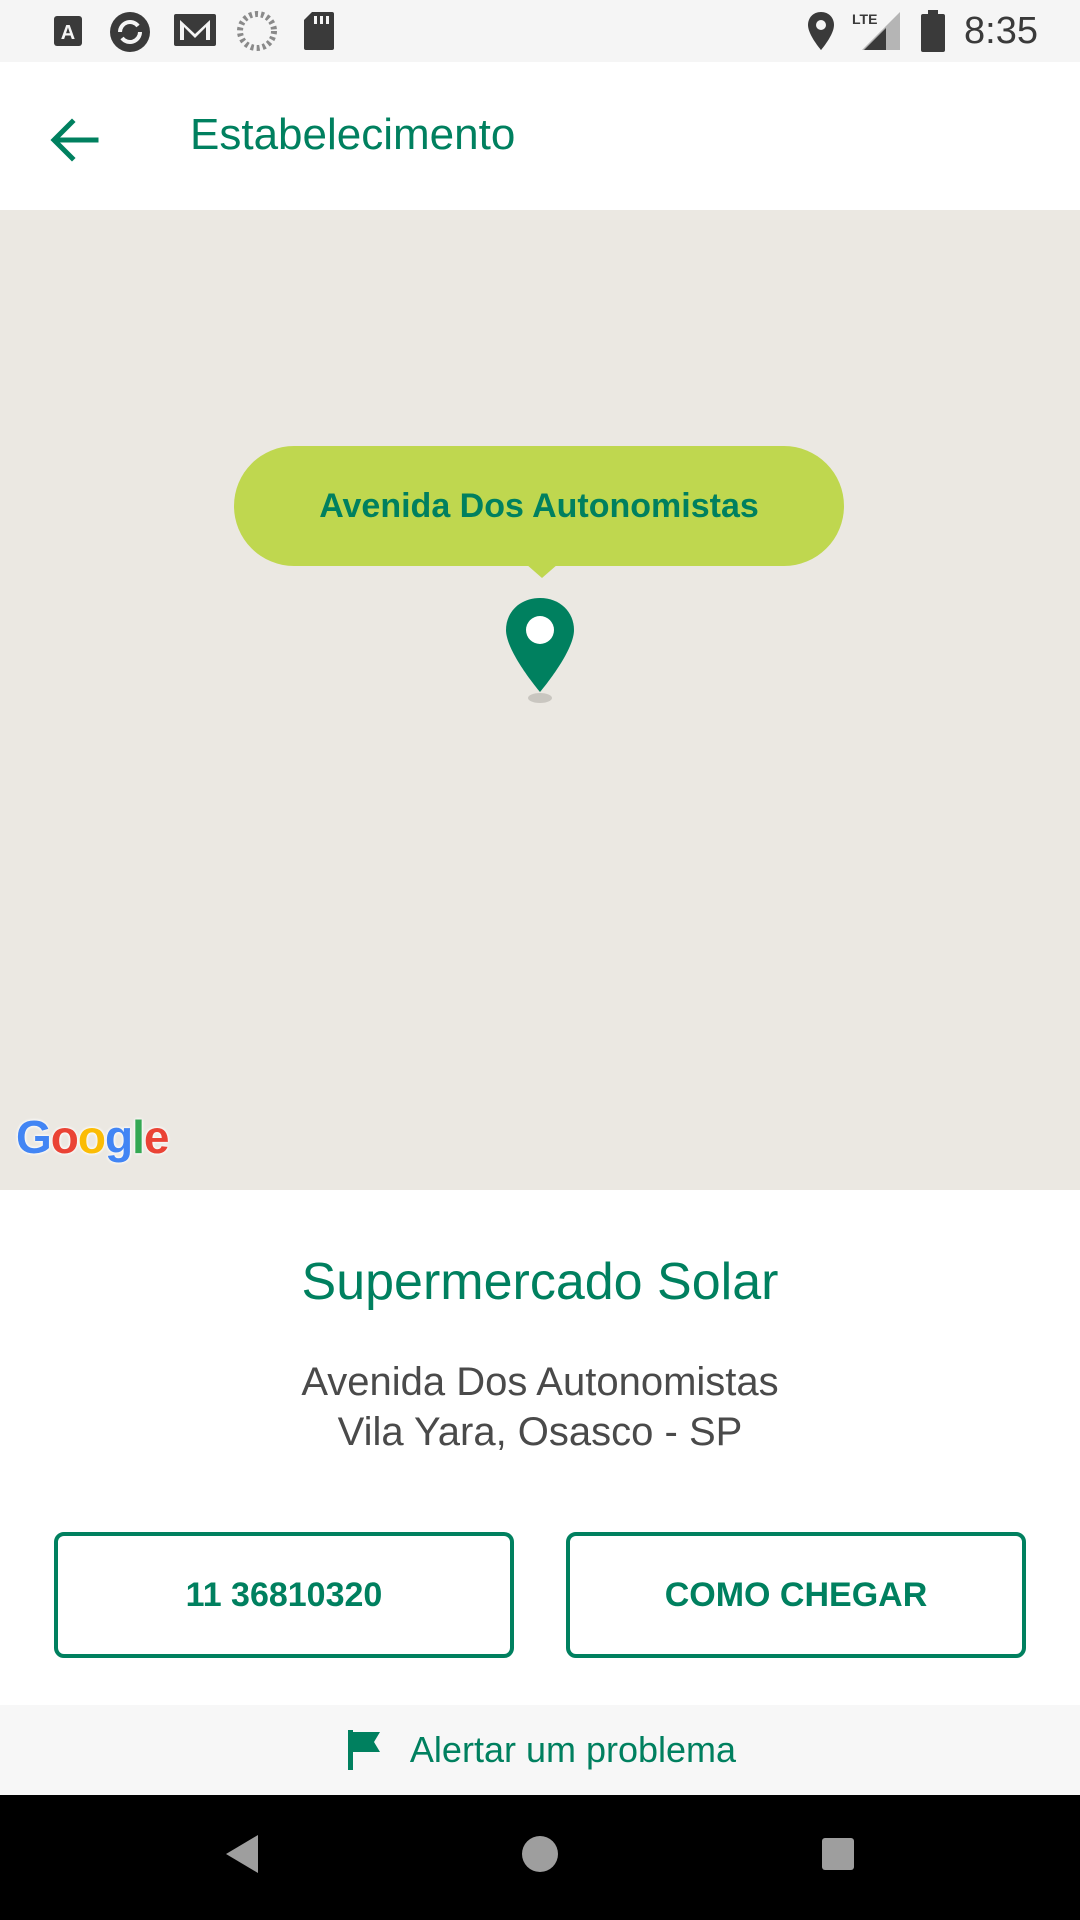 This screenshot has width=1080, height=1920. I want to click on app-bar: Estabelecimento, so click(540, 136).